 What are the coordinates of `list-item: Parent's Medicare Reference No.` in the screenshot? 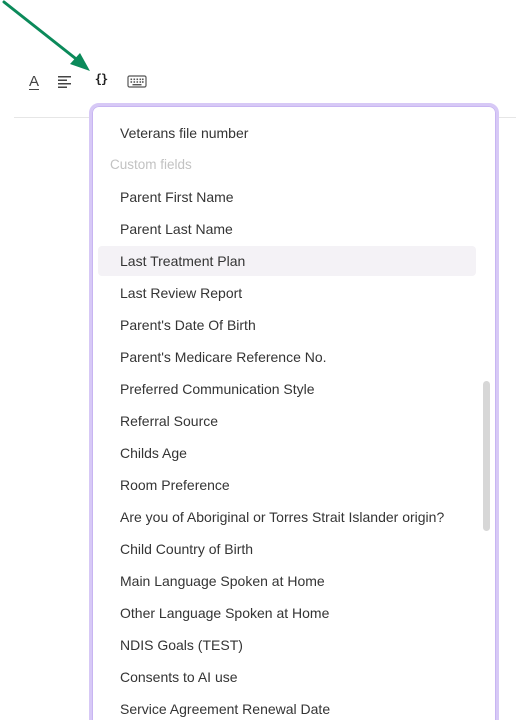 It's located at (287, 357).